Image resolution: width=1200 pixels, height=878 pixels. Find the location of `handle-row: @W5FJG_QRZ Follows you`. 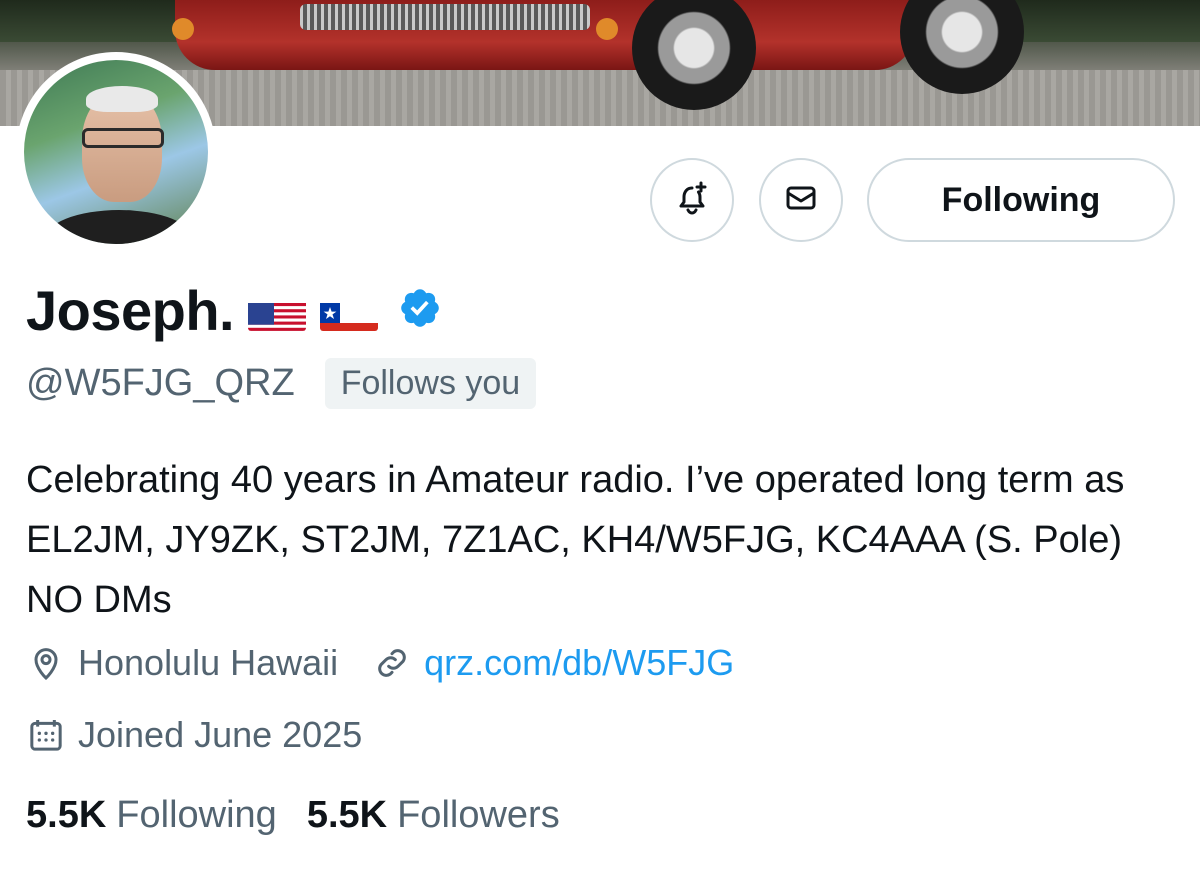

handle-row: @W5FJG_QRZ Follows you is located at coordinates (281, 383).